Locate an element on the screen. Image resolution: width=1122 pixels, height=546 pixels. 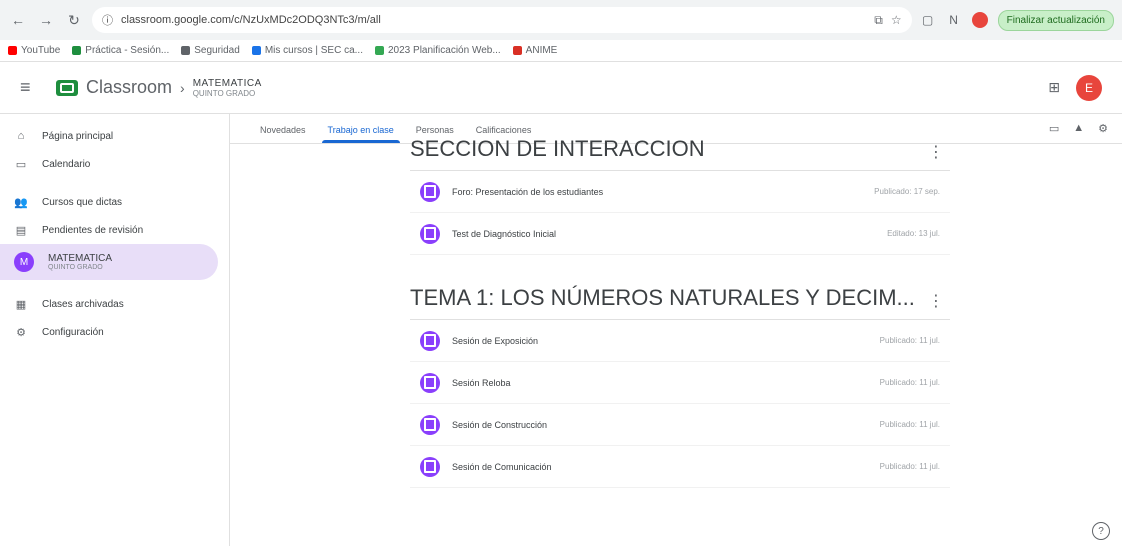
classroom-logo is located at coordinates (67, 87).